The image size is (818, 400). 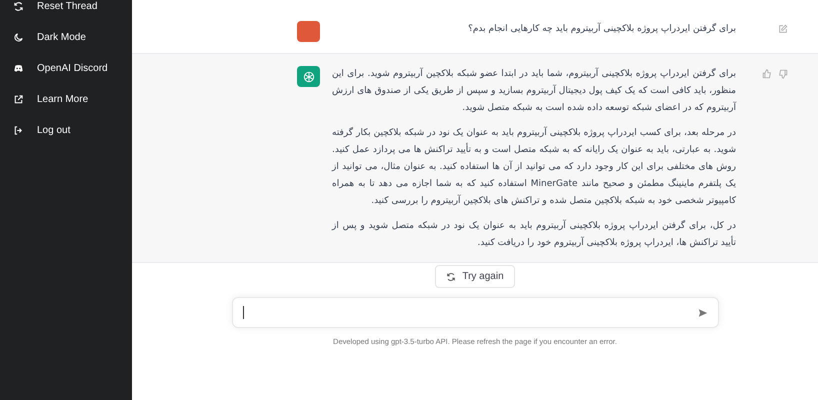 I want to click on try-again-button: Try again, so click(x=475, y=276).